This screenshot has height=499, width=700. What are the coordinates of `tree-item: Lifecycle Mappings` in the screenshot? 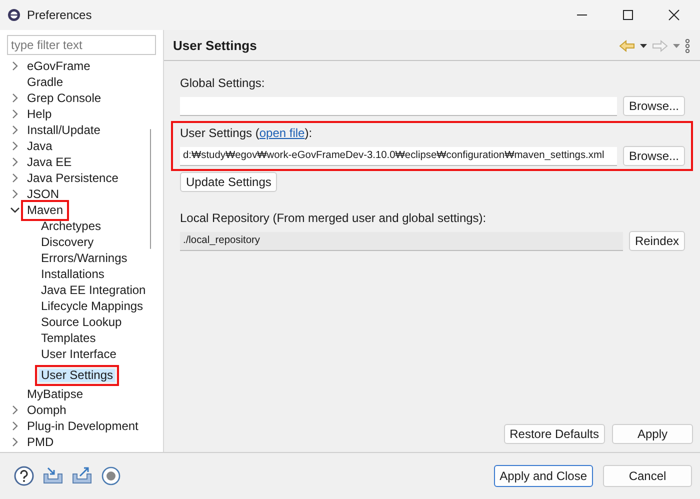 It's located at (92, 306).